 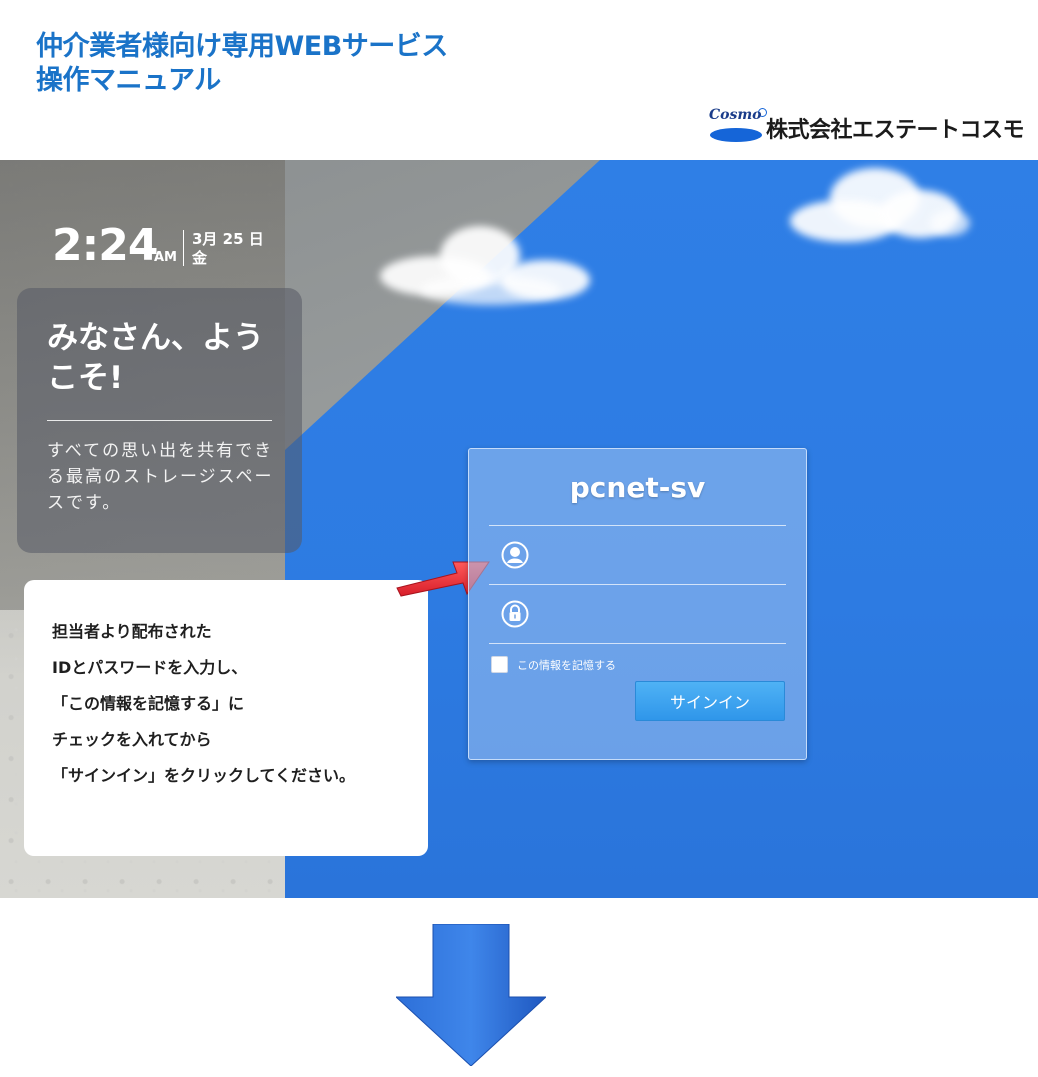 I want to click on login-separator-bottom, so click(x=637, y=643).